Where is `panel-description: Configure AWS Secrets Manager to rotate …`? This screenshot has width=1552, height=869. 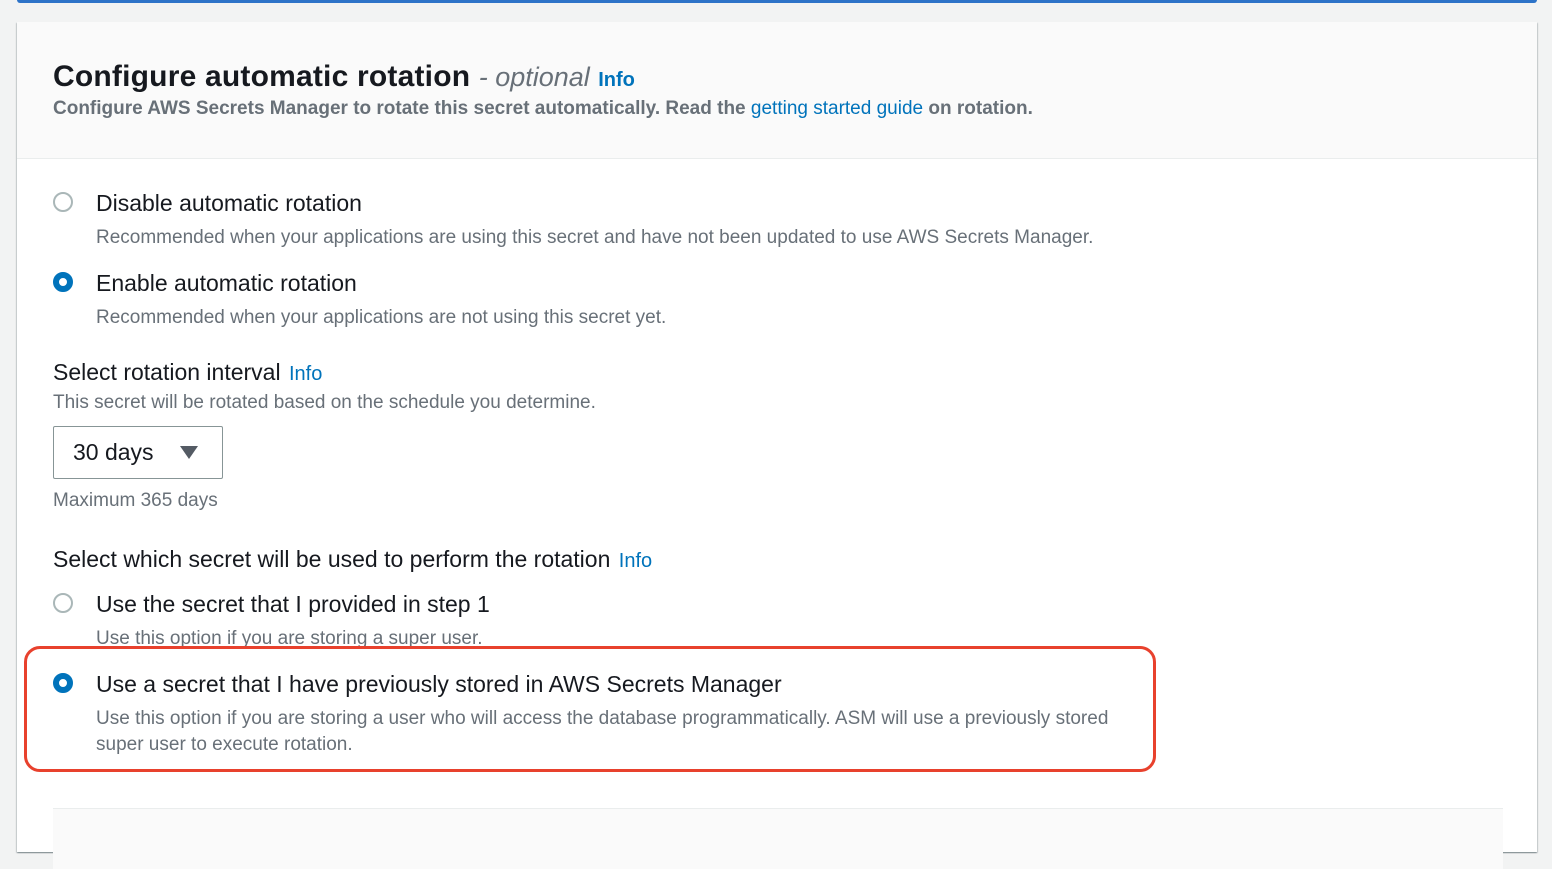
panel-description: Configure AWS Secrets Manager to rotate … is located at coordinates (543, 109).